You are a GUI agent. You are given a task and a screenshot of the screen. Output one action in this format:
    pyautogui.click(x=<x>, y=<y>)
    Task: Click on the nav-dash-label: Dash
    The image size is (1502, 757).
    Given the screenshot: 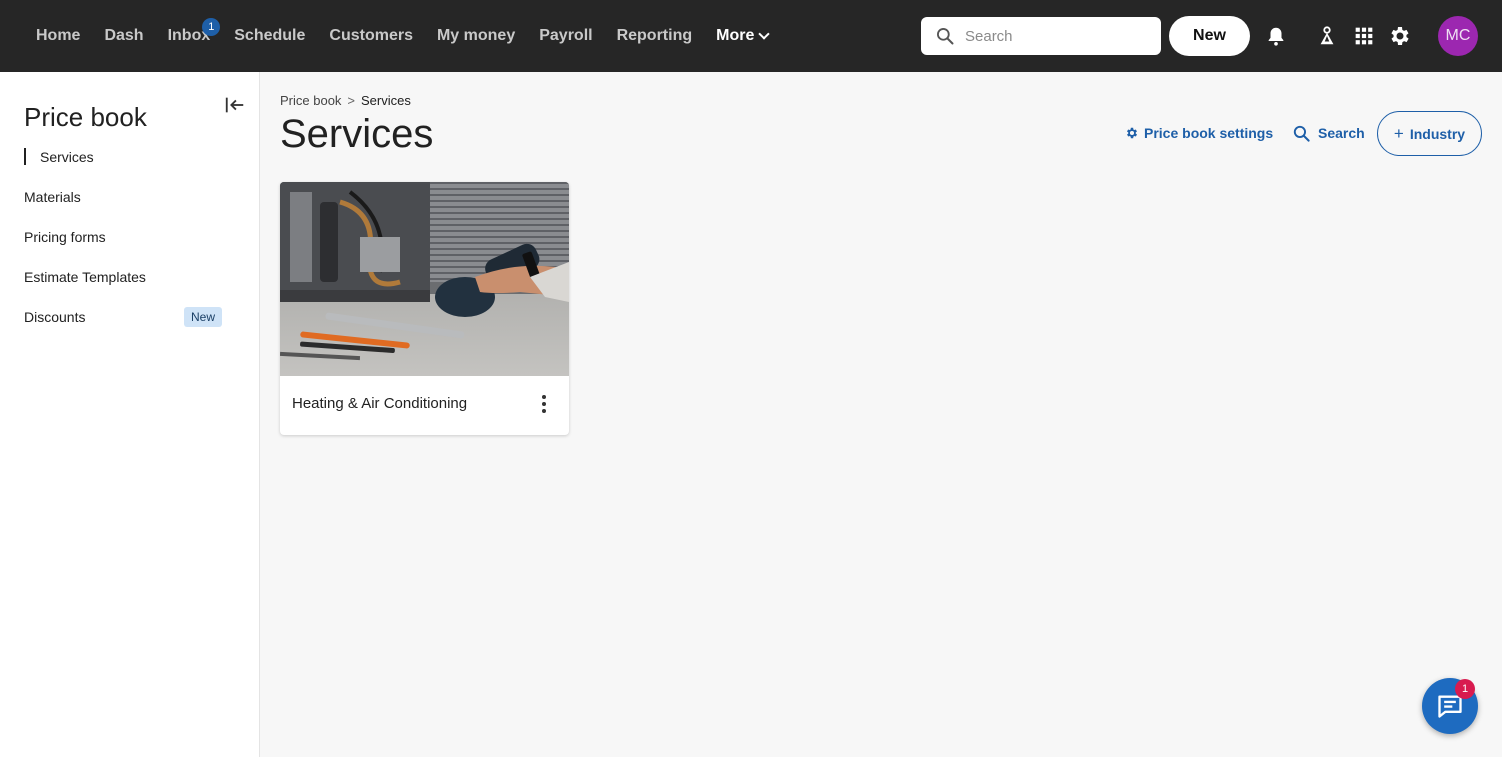 What is the action you would take?
    pyautogui.click(x=124, y=35)
    